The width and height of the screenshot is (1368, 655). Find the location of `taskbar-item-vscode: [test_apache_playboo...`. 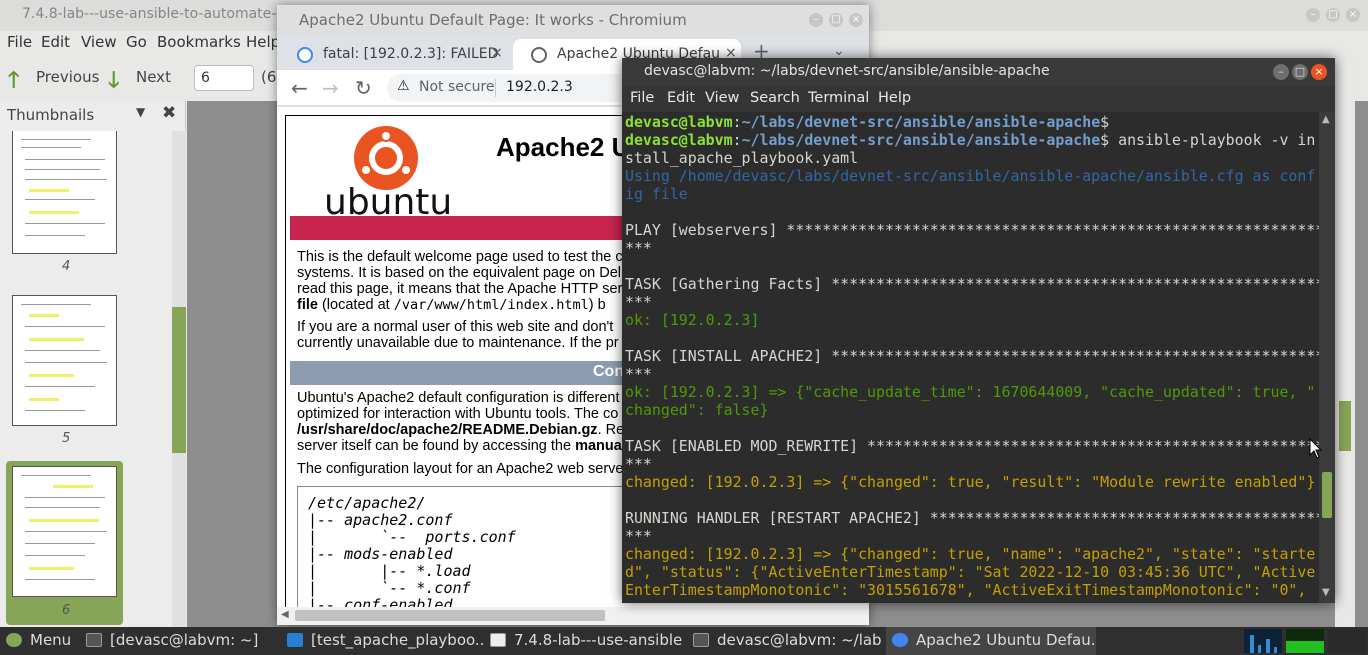

taskbar-item-vscode: [test_apache_playboo... is located at coordinates (385, 641).